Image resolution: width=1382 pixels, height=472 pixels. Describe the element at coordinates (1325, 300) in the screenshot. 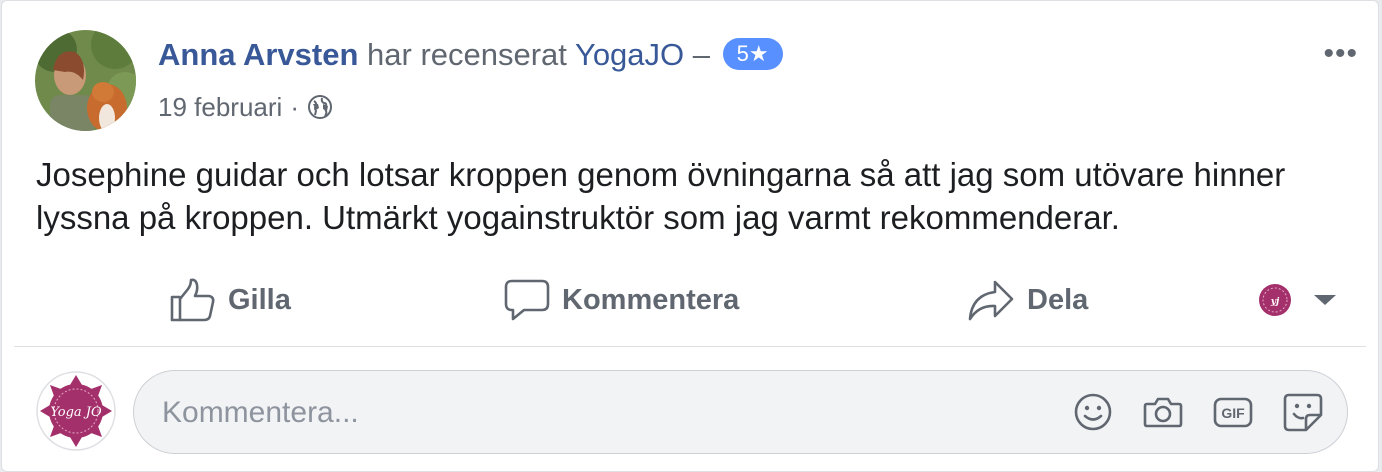

I see `chevron-down-icon` at that location.